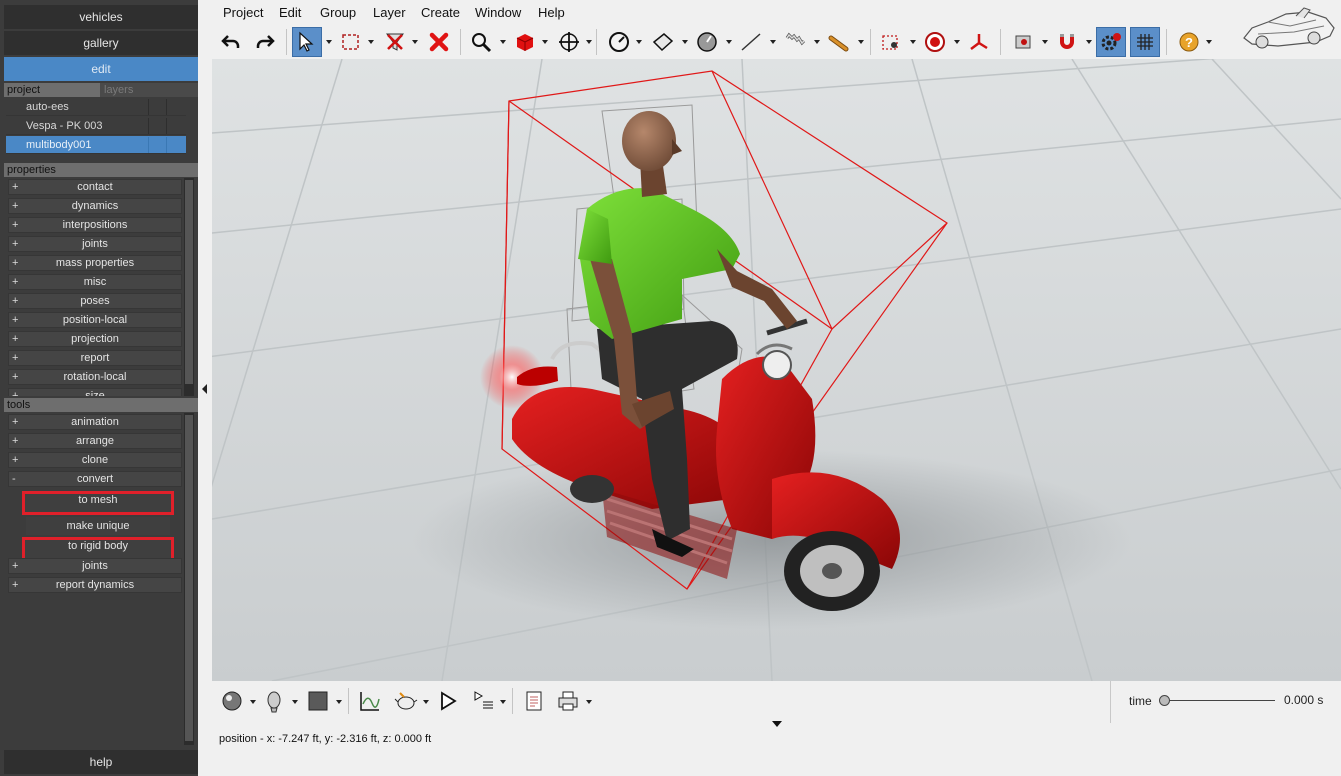  What do you see at coordinates (101, 69) in the screenshot?
I see `nav-edit-button: edit` at bounding box center [101, 69].